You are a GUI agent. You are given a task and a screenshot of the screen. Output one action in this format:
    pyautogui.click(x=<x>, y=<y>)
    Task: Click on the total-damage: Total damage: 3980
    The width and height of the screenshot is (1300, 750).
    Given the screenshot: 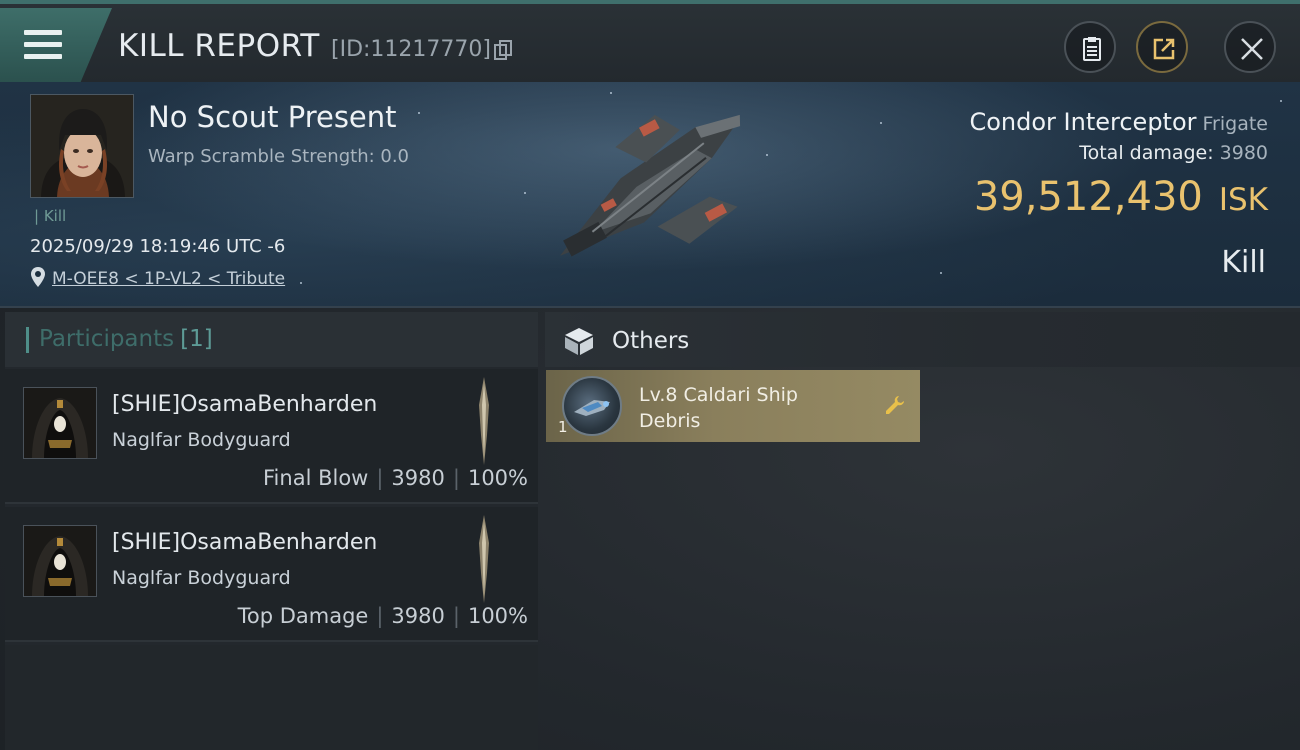 What is the action you would take?
    pyautogui.click(x=1173, y=153)
    